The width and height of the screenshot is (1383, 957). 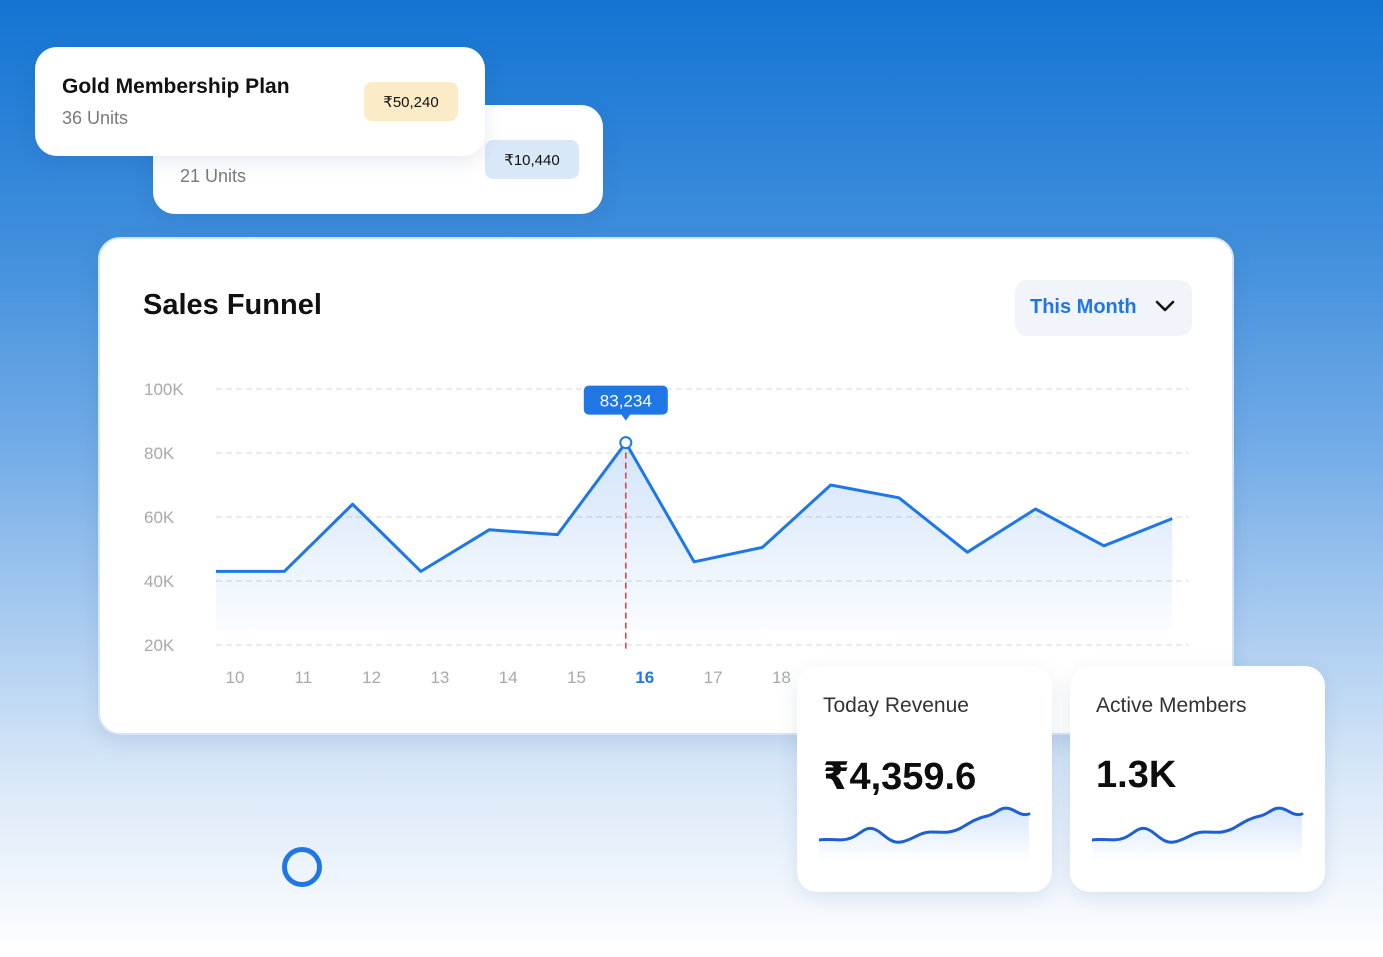 I want to click on y-tick-label: 20K, so click(x=159, y=645).